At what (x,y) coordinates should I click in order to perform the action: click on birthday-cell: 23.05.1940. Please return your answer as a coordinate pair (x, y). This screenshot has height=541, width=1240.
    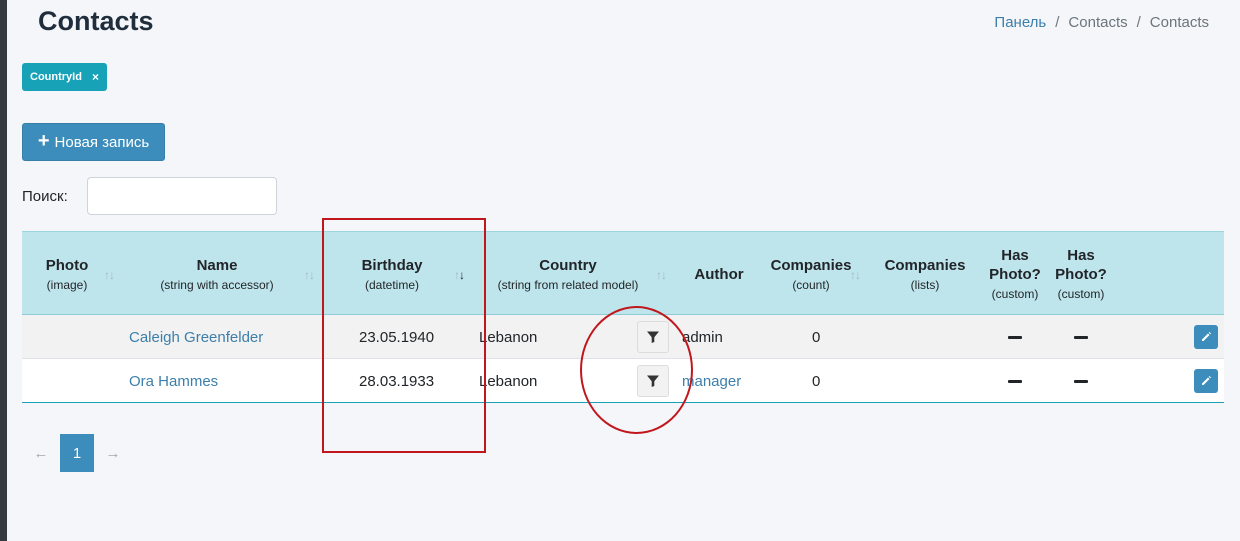
    Looking at the image, I should click on (397, 337).